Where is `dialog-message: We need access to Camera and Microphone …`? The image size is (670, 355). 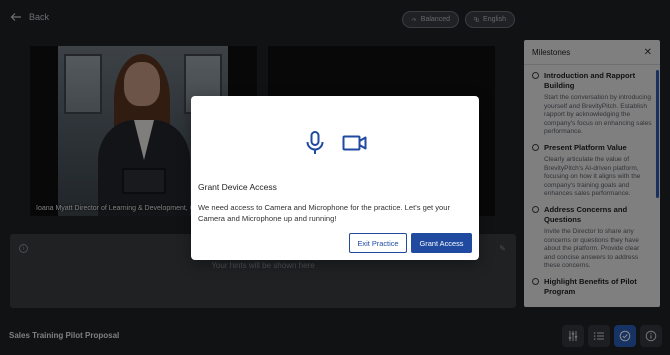
dialog-message: We need access to Camera and Microphone … is located at coordinates (324, 213).